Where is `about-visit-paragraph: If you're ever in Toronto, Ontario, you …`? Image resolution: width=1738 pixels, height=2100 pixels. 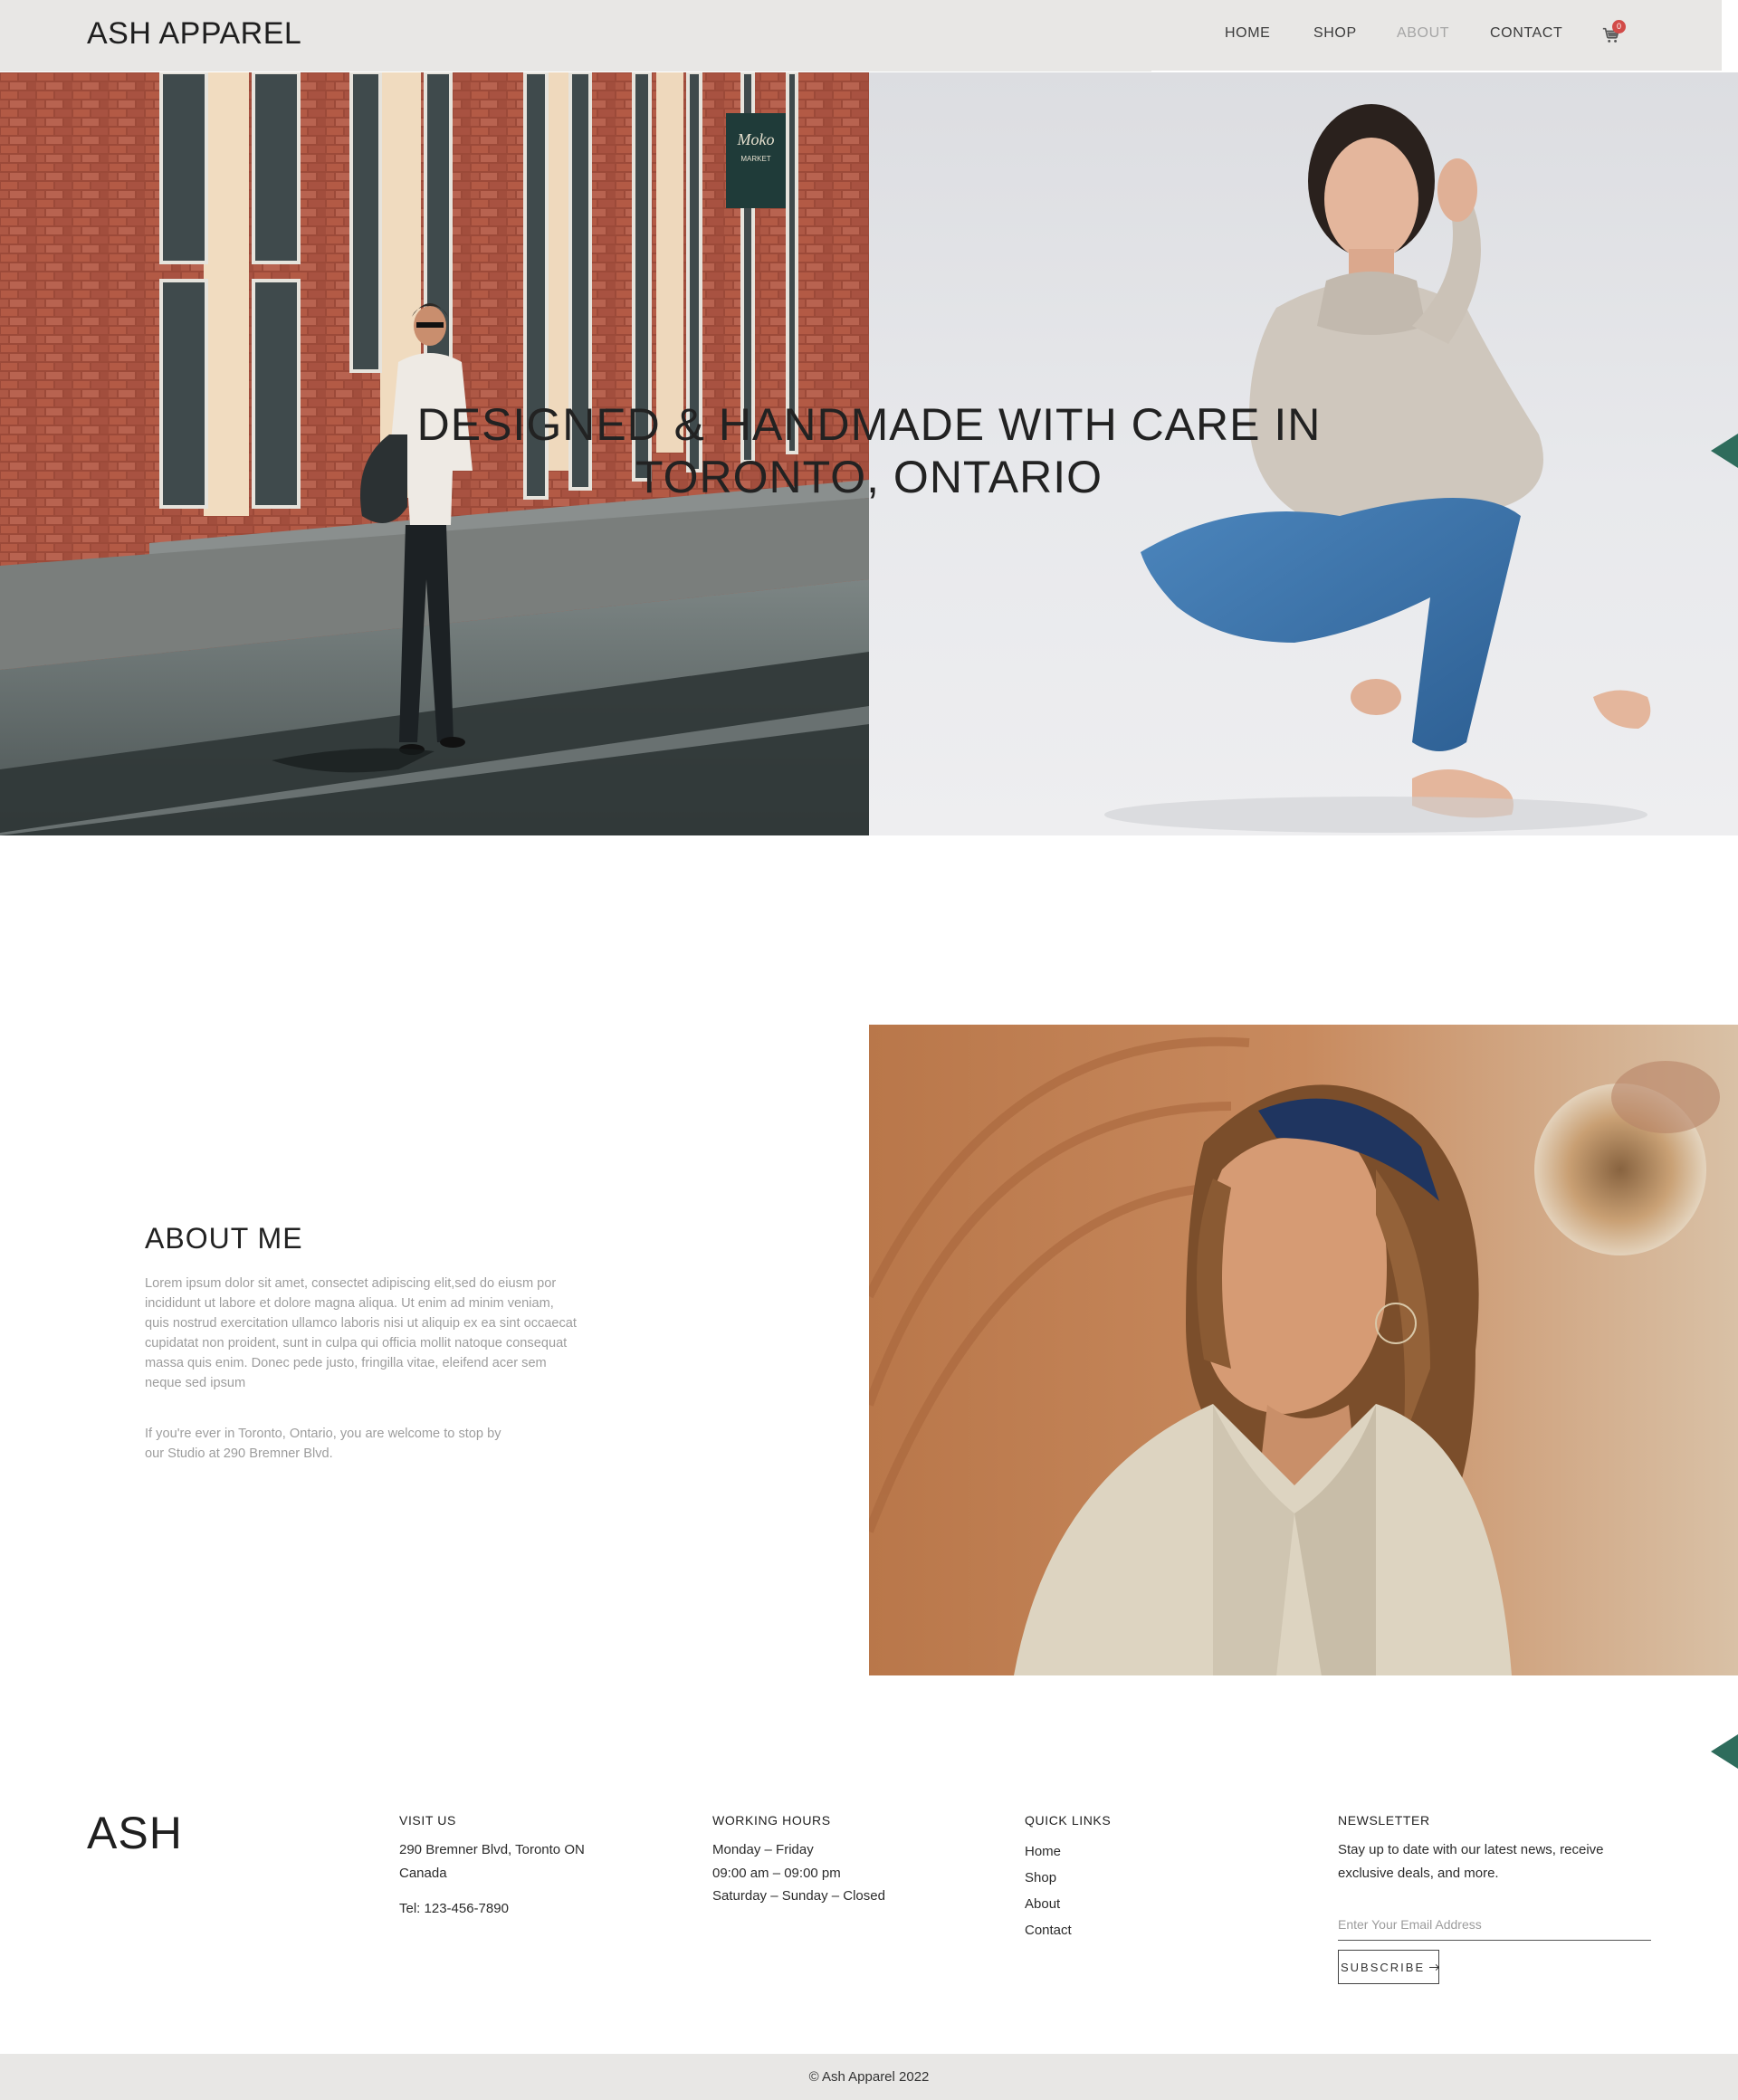
about-visit-paragraph: If you're ever in Toronto, Ontario, you … is located at coordinates (323, 1444).